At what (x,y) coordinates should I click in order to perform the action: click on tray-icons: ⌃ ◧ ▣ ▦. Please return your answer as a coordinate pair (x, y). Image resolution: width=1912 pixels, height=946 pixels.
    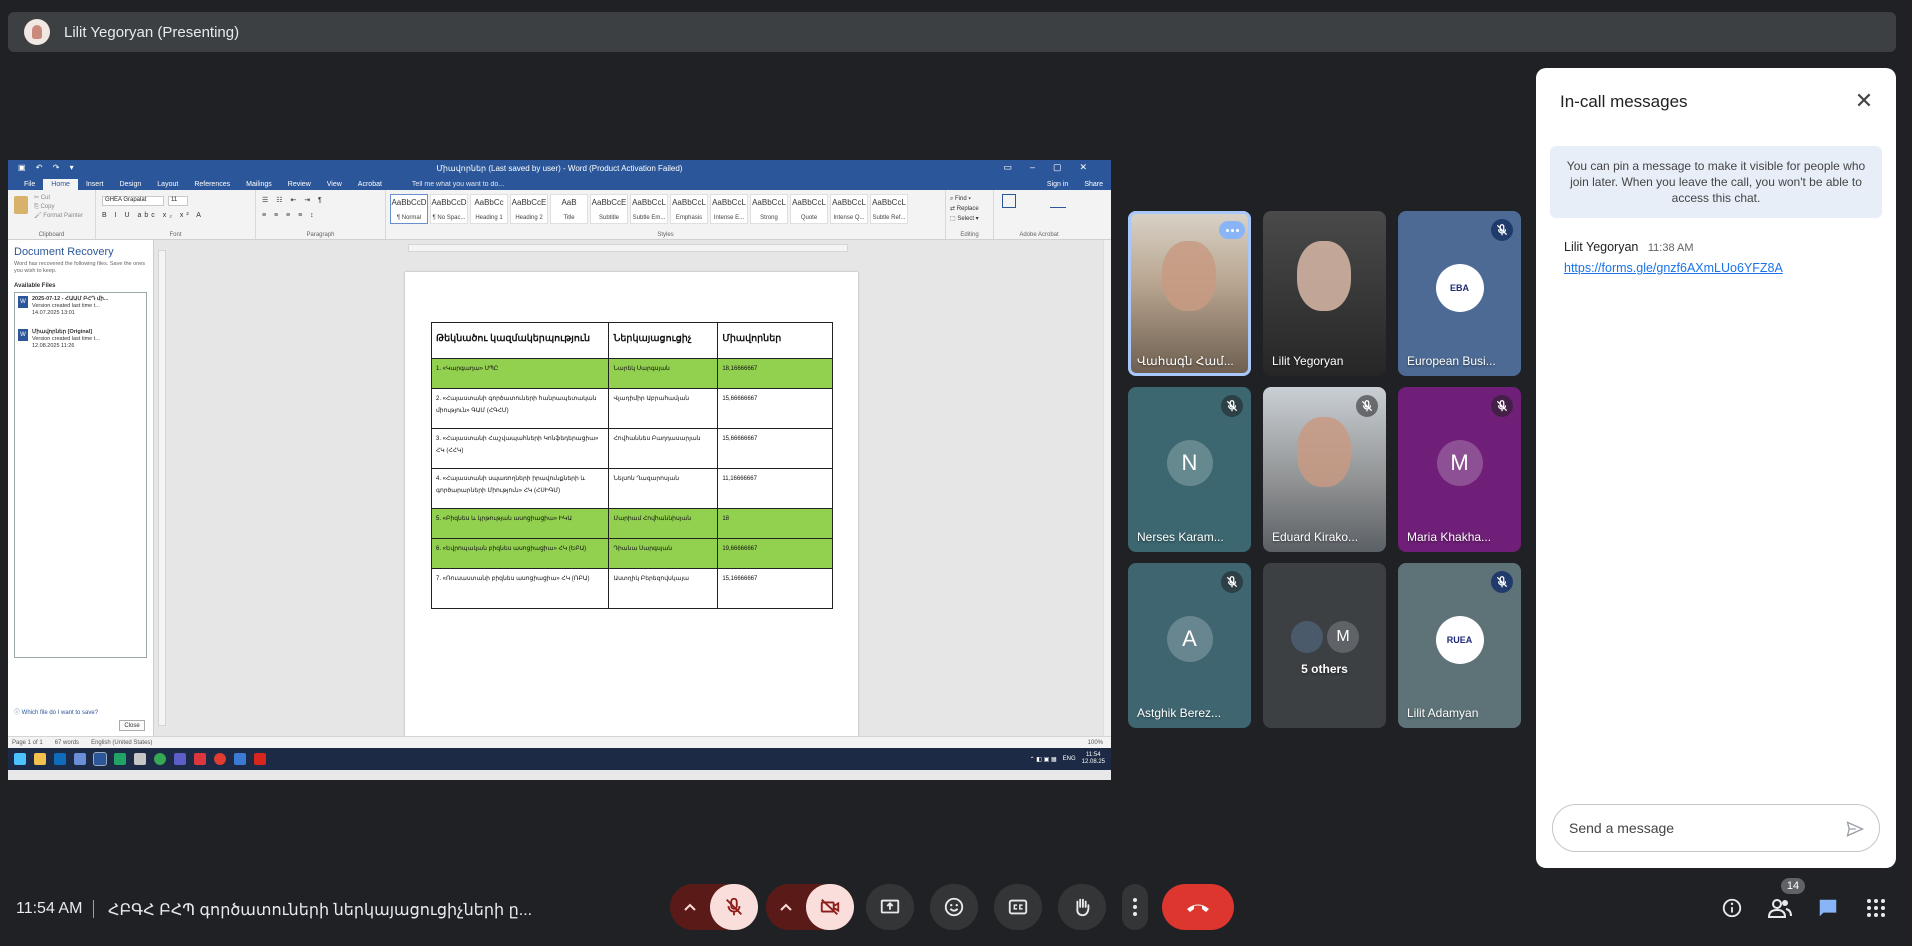
    Looking at the image, I should click on (1043, 759).